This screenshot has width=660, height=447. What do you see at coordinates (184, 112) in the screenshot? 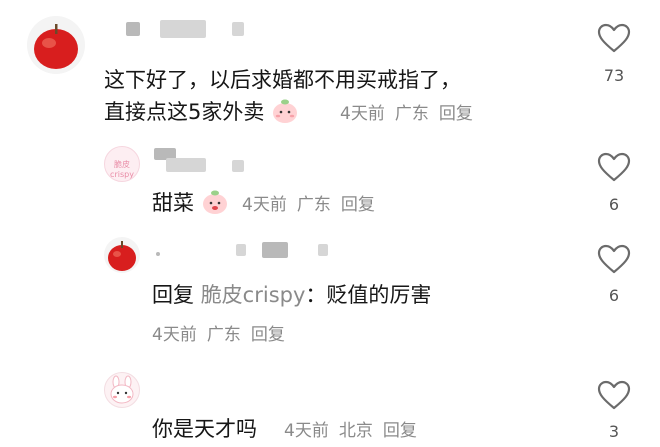
I see `comment-text-line: 直接点这5家外卖` at bounding box center [184, 112].